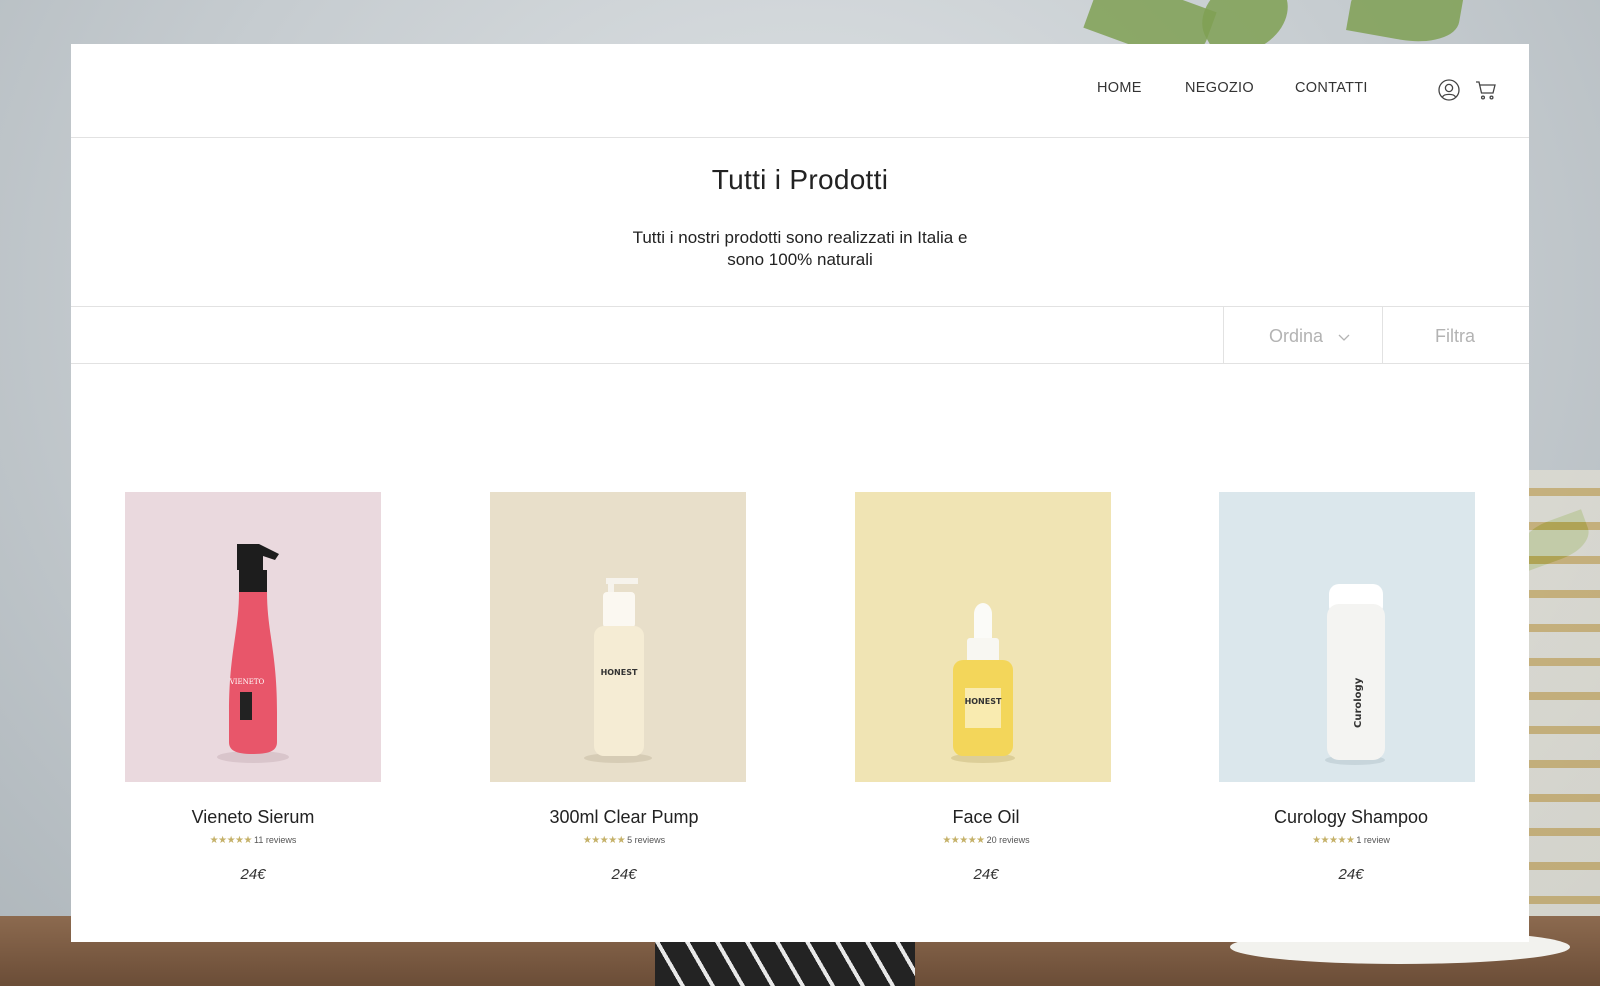 The height and width of the screenshot is (986, 1600). Describe the element at coordinates (1486, 90) in the screenshot. I see `cart-icon` at that location.